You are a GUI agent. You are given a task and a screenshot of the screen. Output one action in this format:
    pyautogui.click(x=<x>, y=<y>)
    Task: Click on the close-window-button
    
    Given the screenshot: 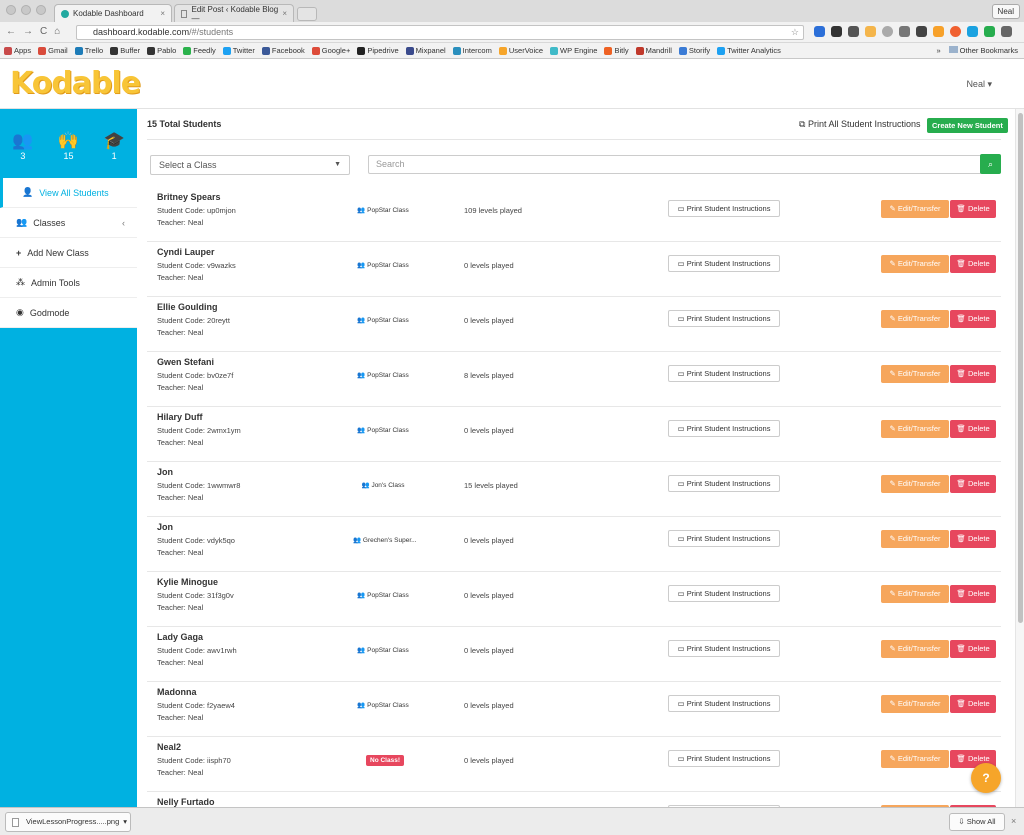 What is the action you would take?
    pyautogui.click(x=11, y=10)
    